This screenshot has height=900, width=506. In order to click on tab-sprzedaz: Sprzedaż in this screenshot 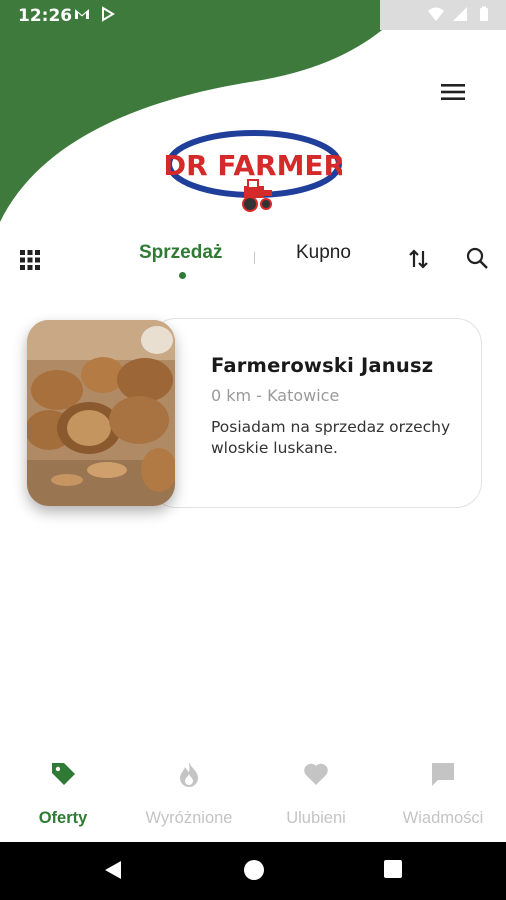, I will do `click(180, 253)`.